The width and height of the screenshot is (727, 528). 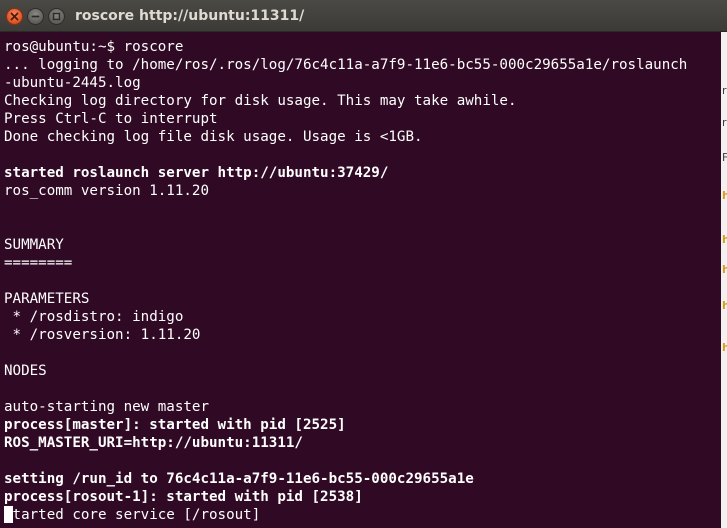 What do you see at coordinates (724, 280) in the screenshot?
I see `background-window-edge` at bounding box center [724, 280].